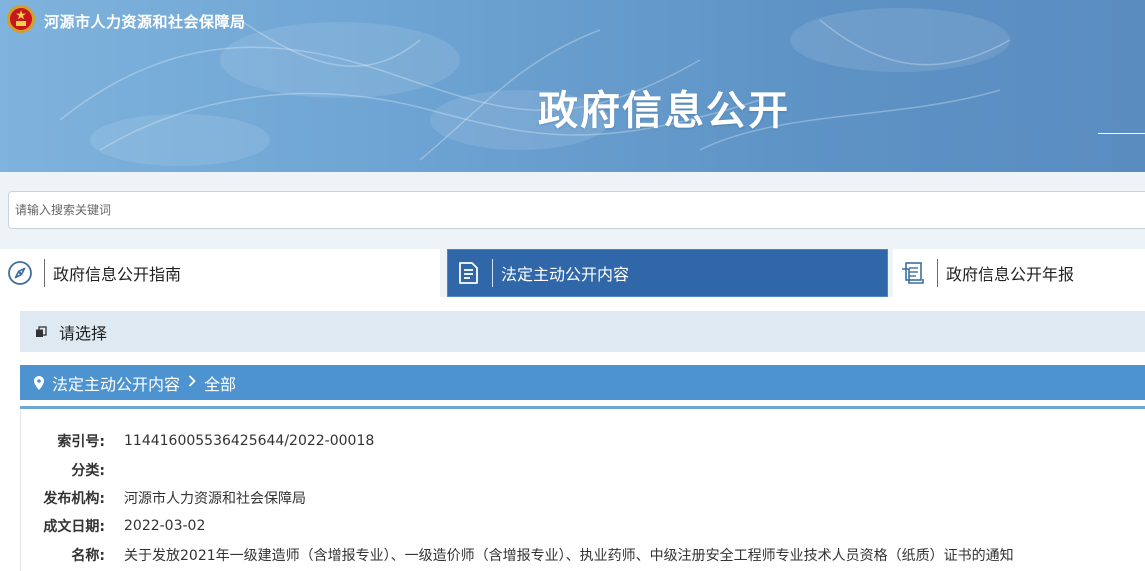  I want to click on national-emblem-logo, so click(21, 19).